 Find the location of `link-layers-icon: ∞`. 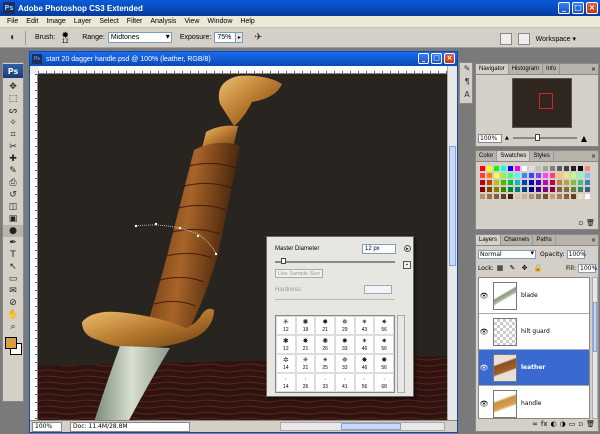

link-layers-icon: ∞ is located at coordinates (535, 424).